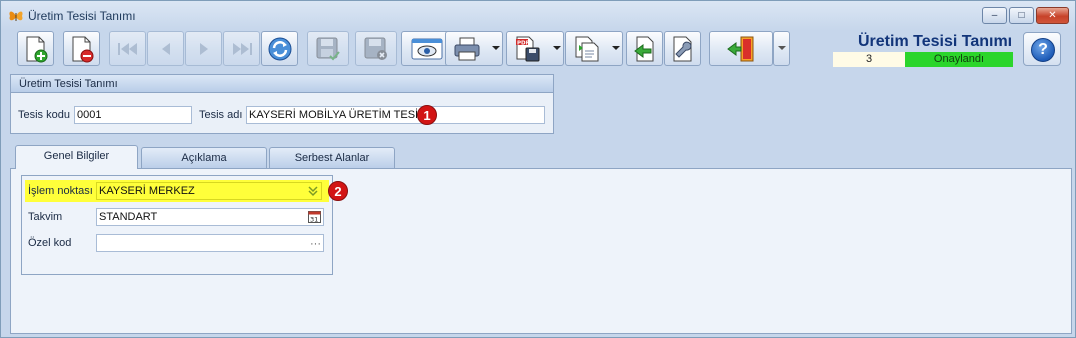 This screenshot has height=338, width=1076. Describe the element at coordinates (1021, 15) in the screenshot. I see `maximize-button: □` at that location.